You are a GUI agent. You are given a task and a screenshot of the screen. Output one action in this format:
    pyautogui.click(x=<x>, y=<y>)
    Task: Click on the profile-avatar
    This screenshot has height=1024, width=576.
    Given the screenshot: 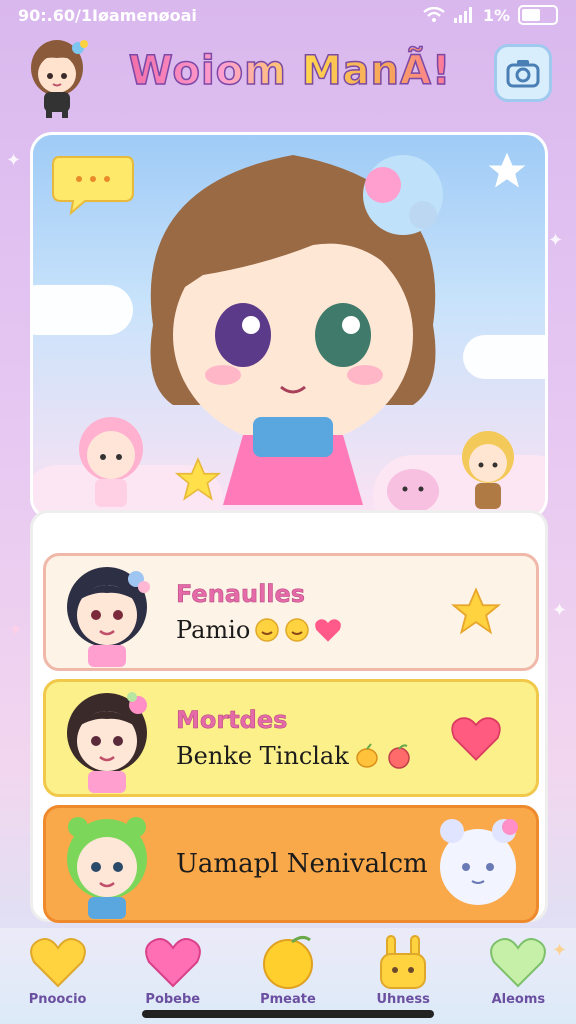 What is the action you would take?
    pyautogui.click(x=57, y=76)
    